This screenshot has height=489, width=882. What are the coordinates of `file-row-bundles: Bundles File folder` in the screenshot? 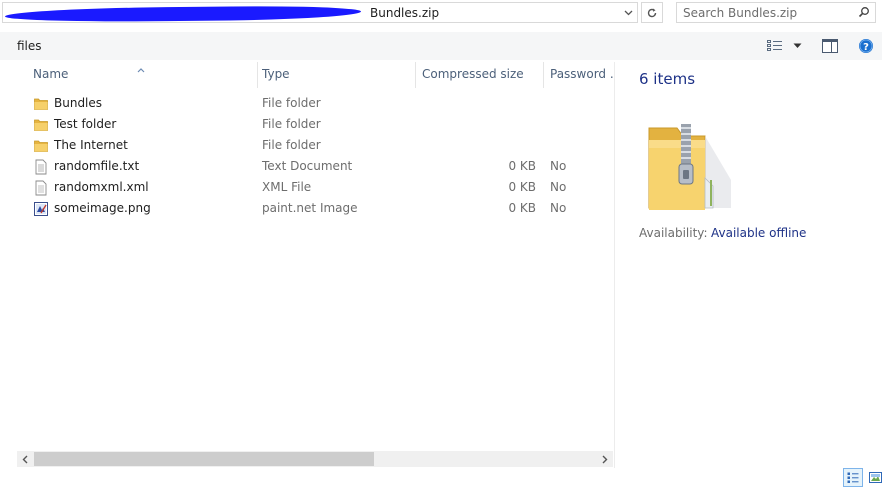 It's located at (315, 103).